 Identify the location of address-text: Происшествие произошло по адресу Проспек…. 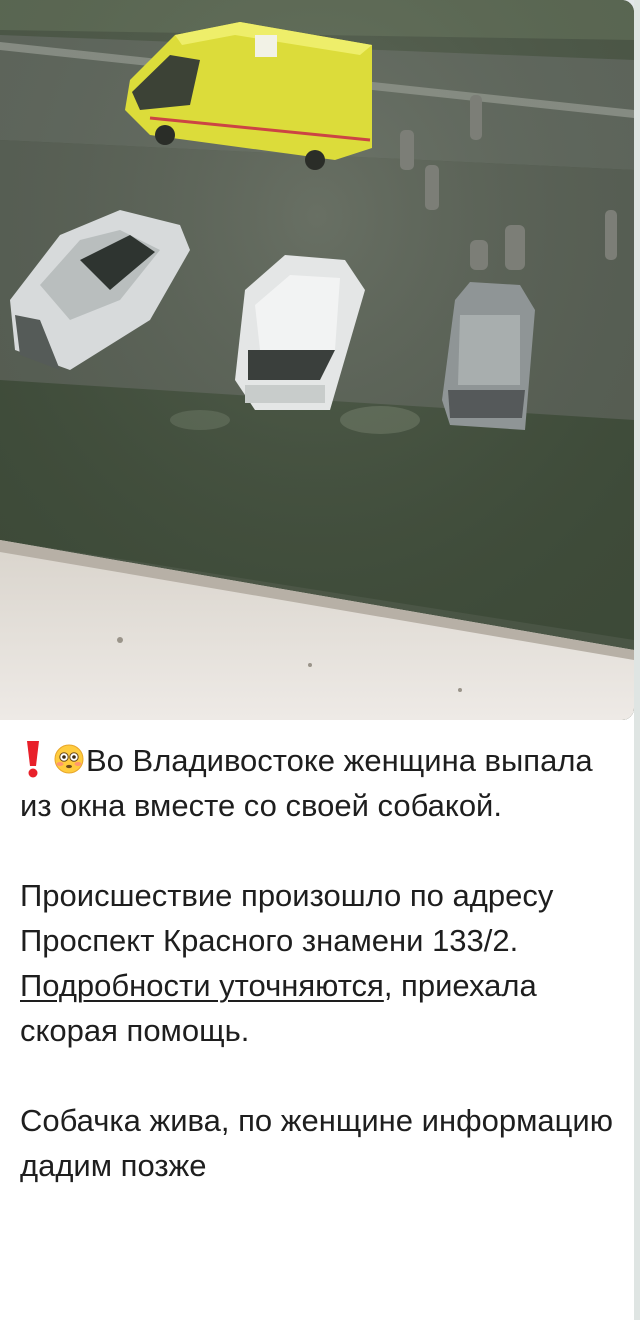
(287, 918).